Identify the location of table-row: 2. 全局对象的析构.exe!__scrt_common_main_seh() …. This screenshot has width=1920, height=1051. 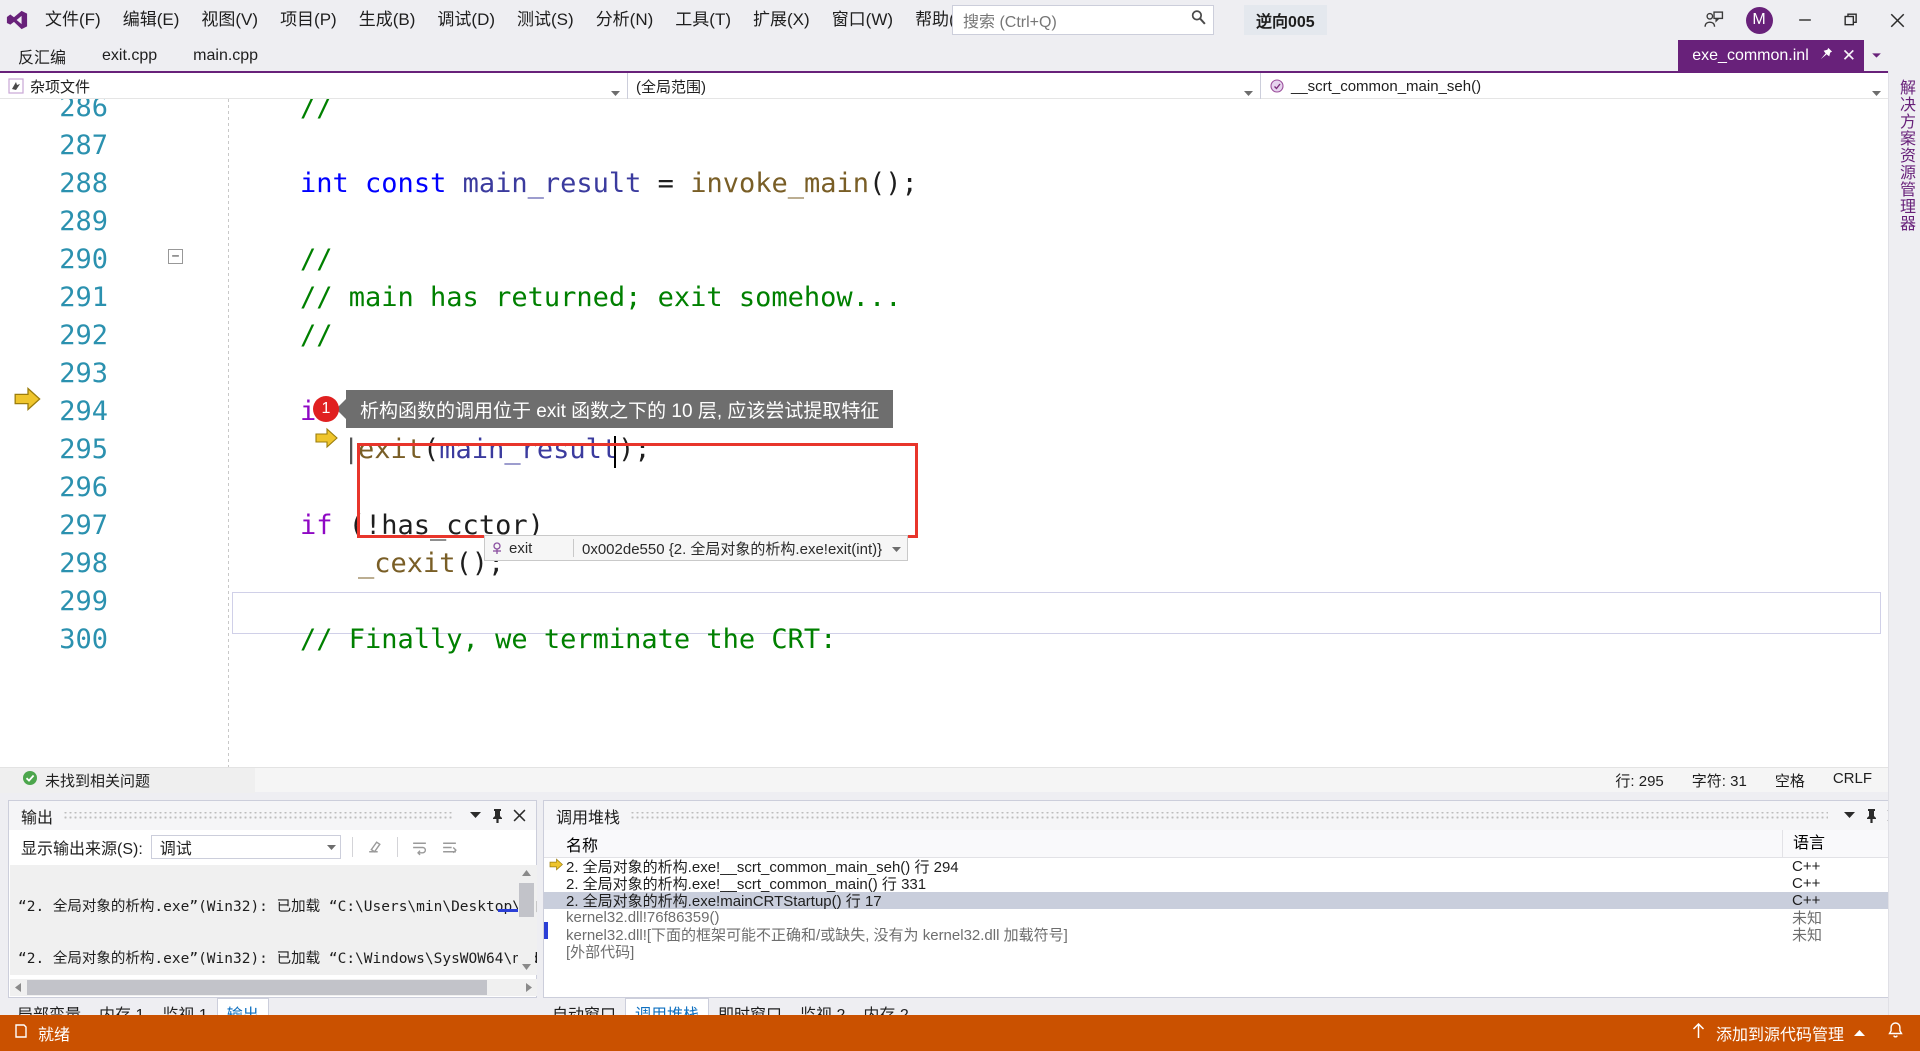
(1227, 867).